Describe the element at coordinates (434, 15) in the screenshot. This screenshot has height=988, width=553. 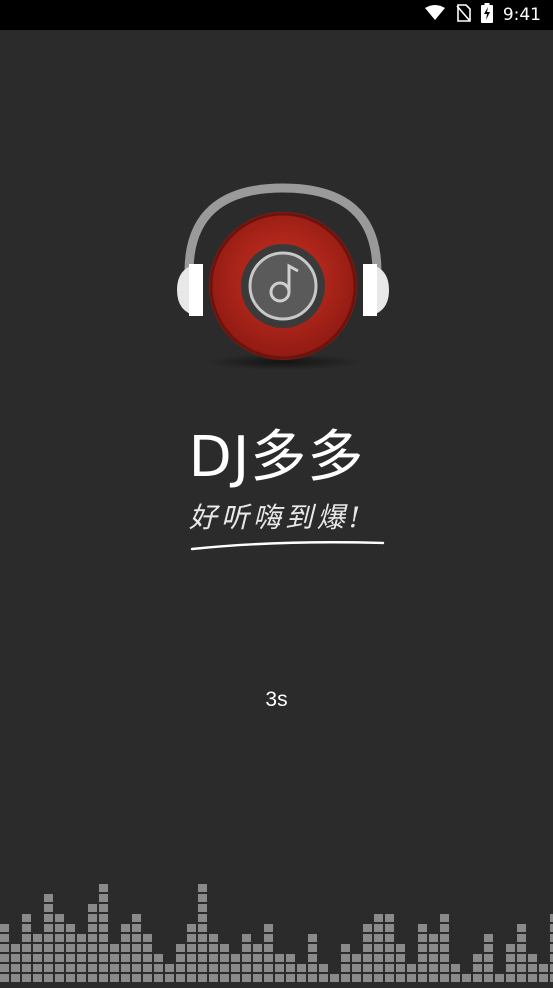
I see `wifi-icon` at that location.